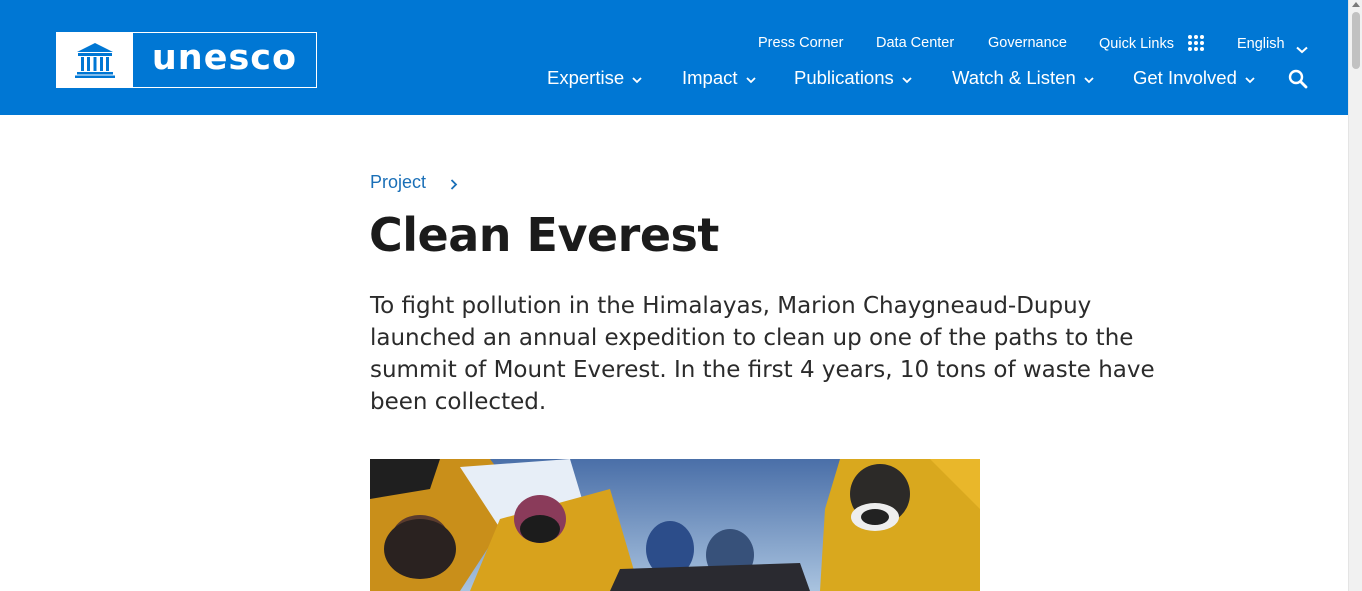 Image resolution: width=1362 pixels, height=591 pixels. I want to click on nav-get-involved-label: Get Involved, so click(1185, 77).